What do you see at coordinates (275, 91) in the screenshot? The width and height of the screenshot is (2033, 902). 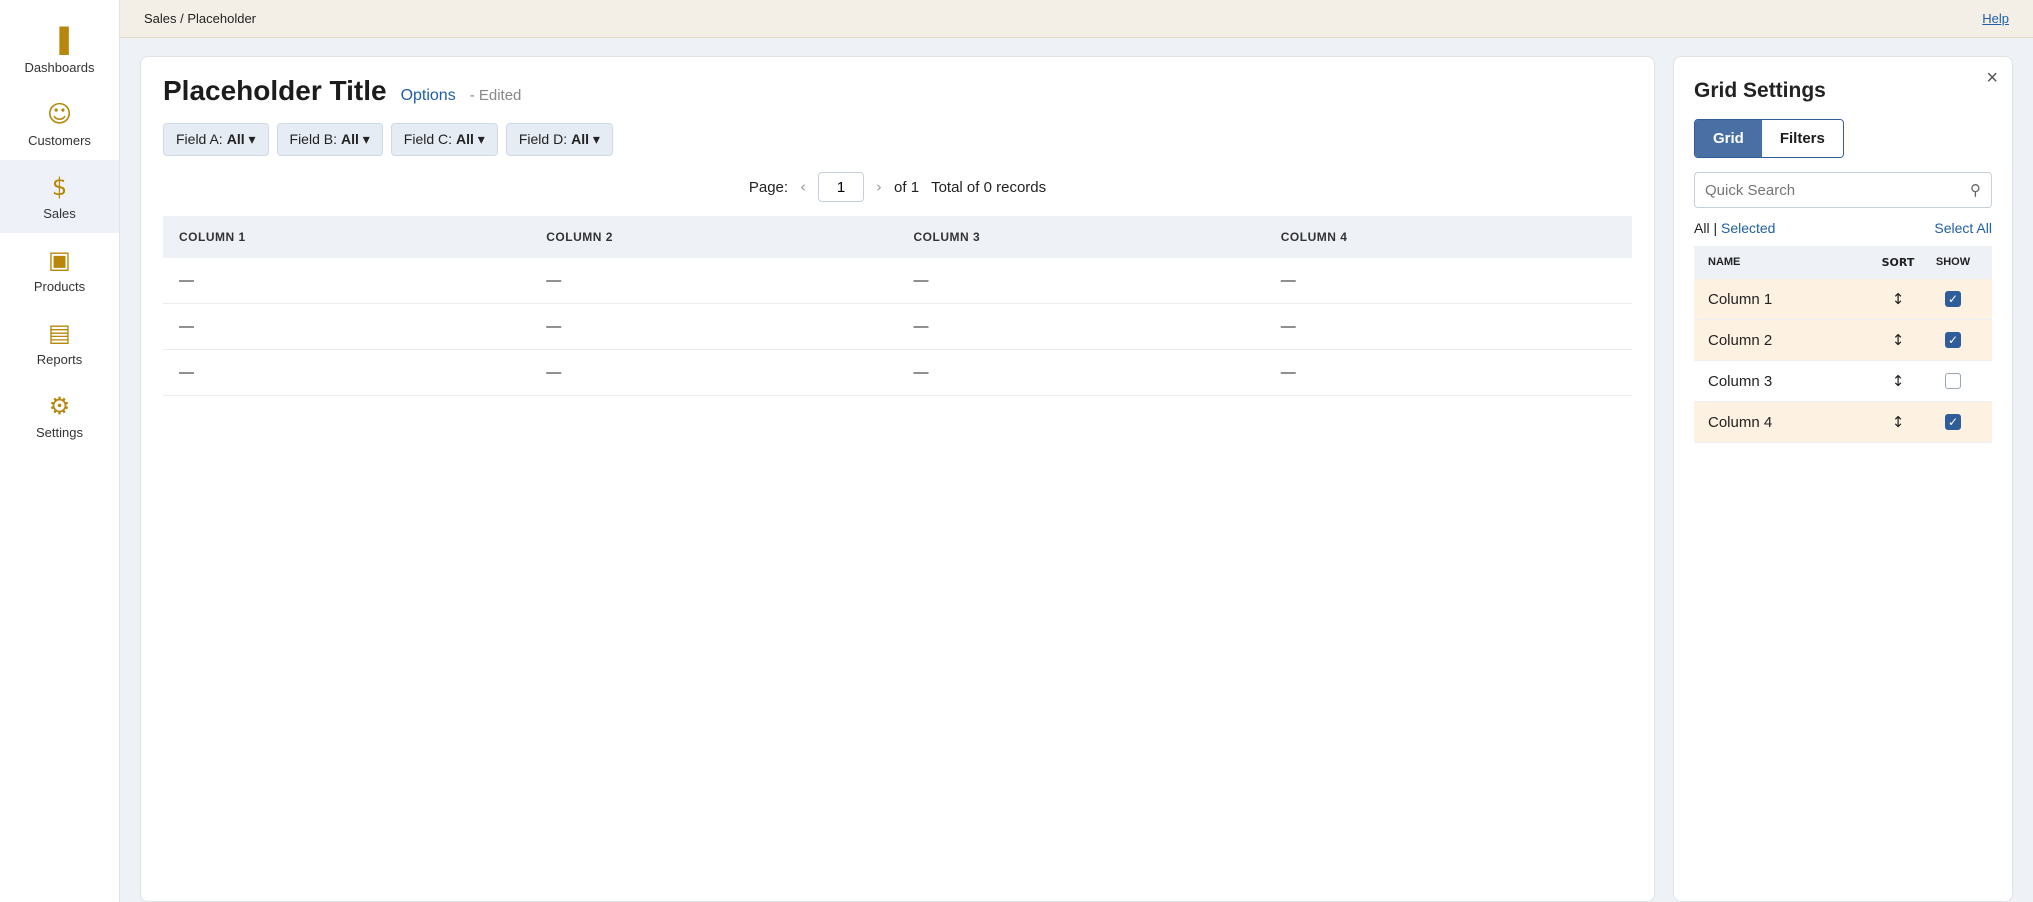 I see `page-title: Placeholder Title` at bounding box center [275, 91].